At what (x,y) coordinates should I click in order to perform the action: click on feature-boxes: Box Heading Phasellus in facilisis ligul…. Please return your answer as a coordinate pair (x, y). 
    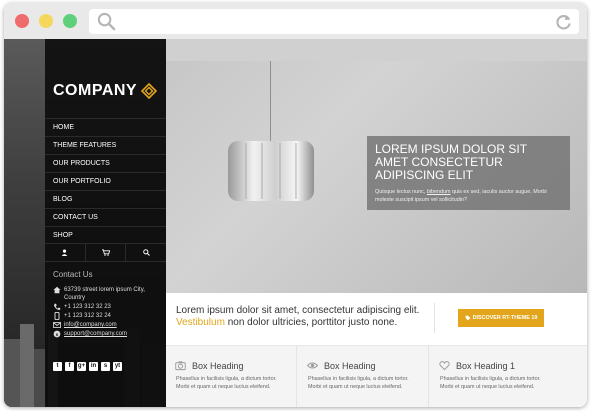
    Looking at the image, I should click on (376, 376).